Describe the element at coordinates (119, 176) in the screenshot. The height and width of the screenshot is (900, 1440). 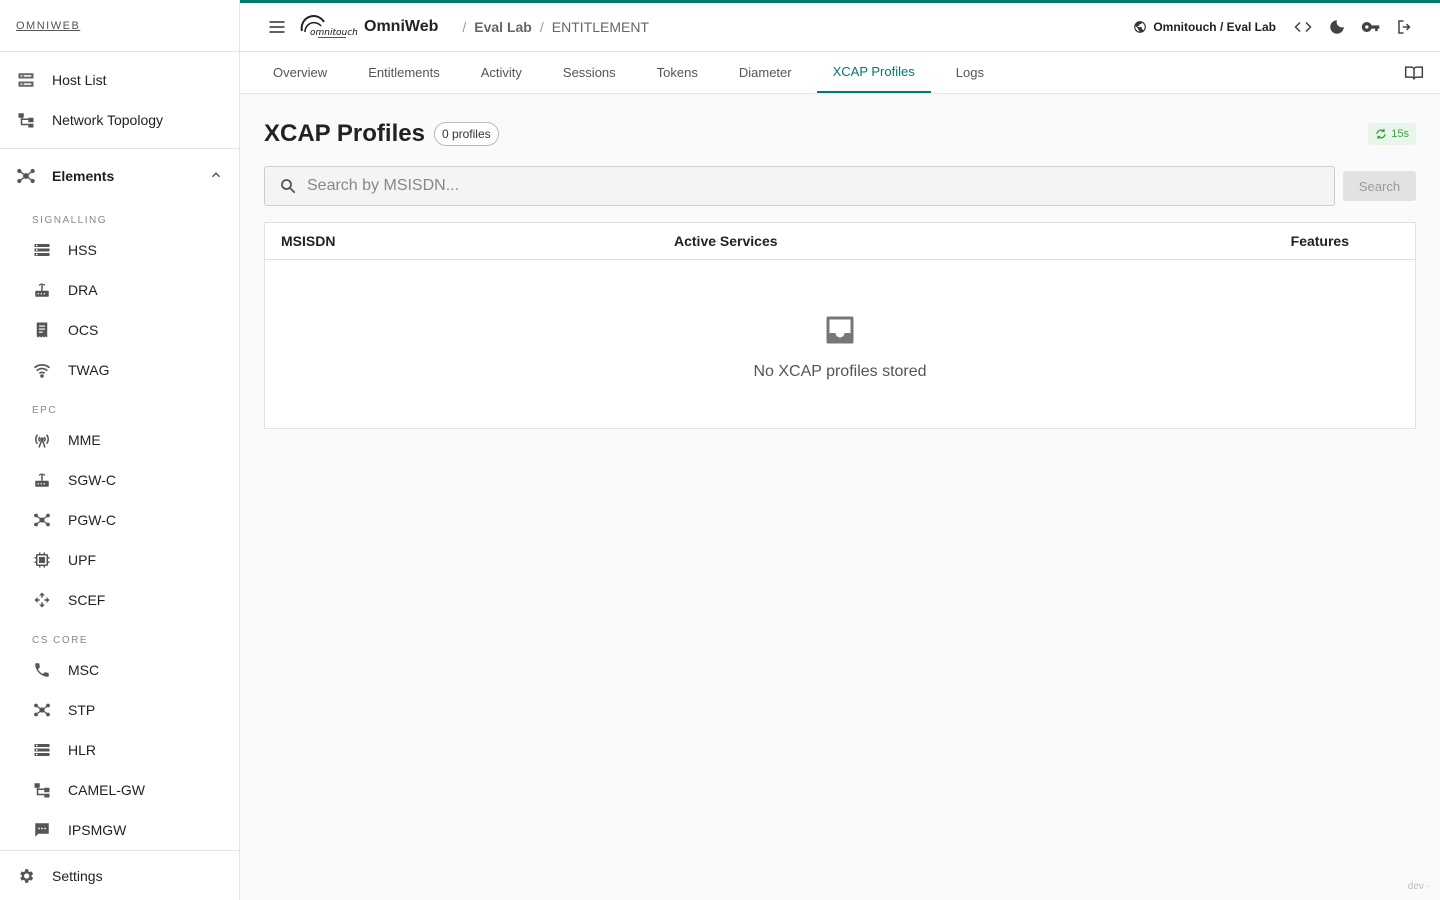
I see `elements-group-toggle: Elements` at that location.